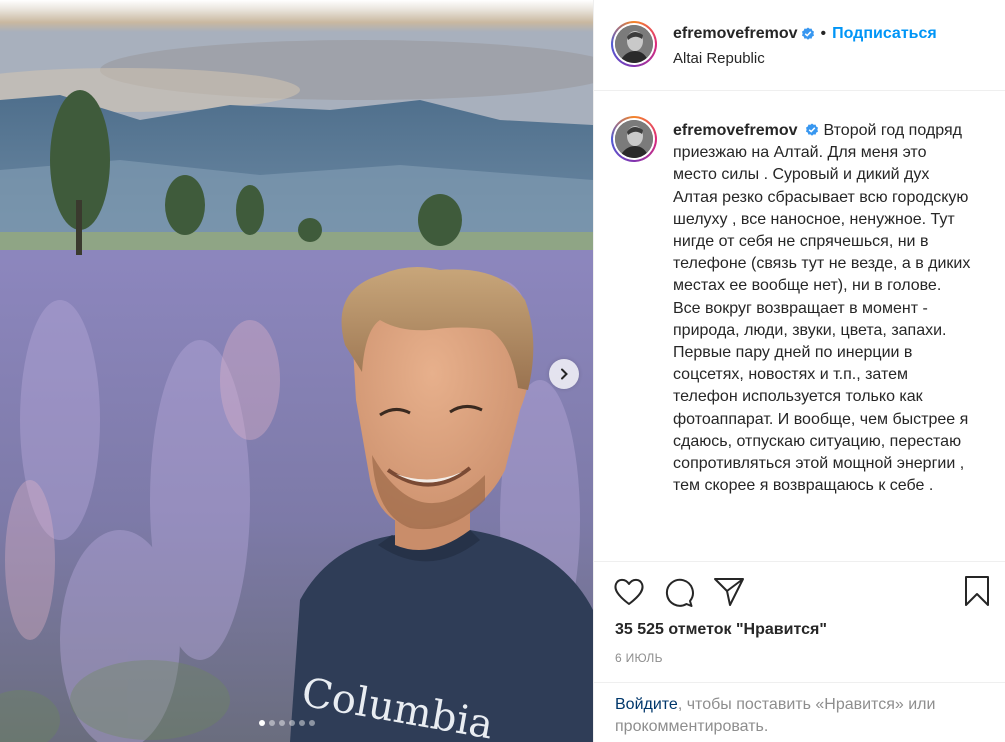 The height and width of the screenshot is (742, 1005). What do you see at coordinates (735, 34) in the screenshot?
I see `header-username: efremovefremov` at bounding box center [735, 34].